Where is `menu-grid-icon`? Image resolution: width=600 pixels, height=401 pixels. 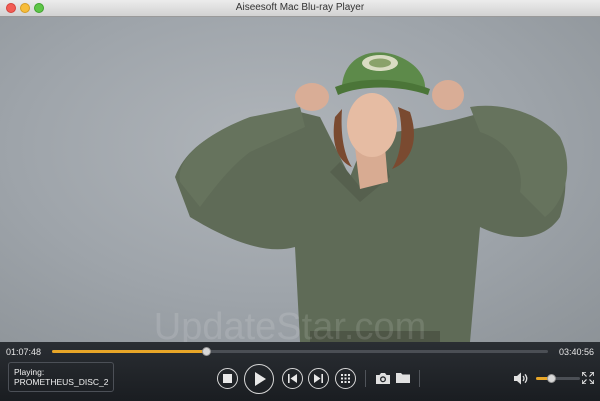
menu-grid-icon is located at coordinates (345, 378).